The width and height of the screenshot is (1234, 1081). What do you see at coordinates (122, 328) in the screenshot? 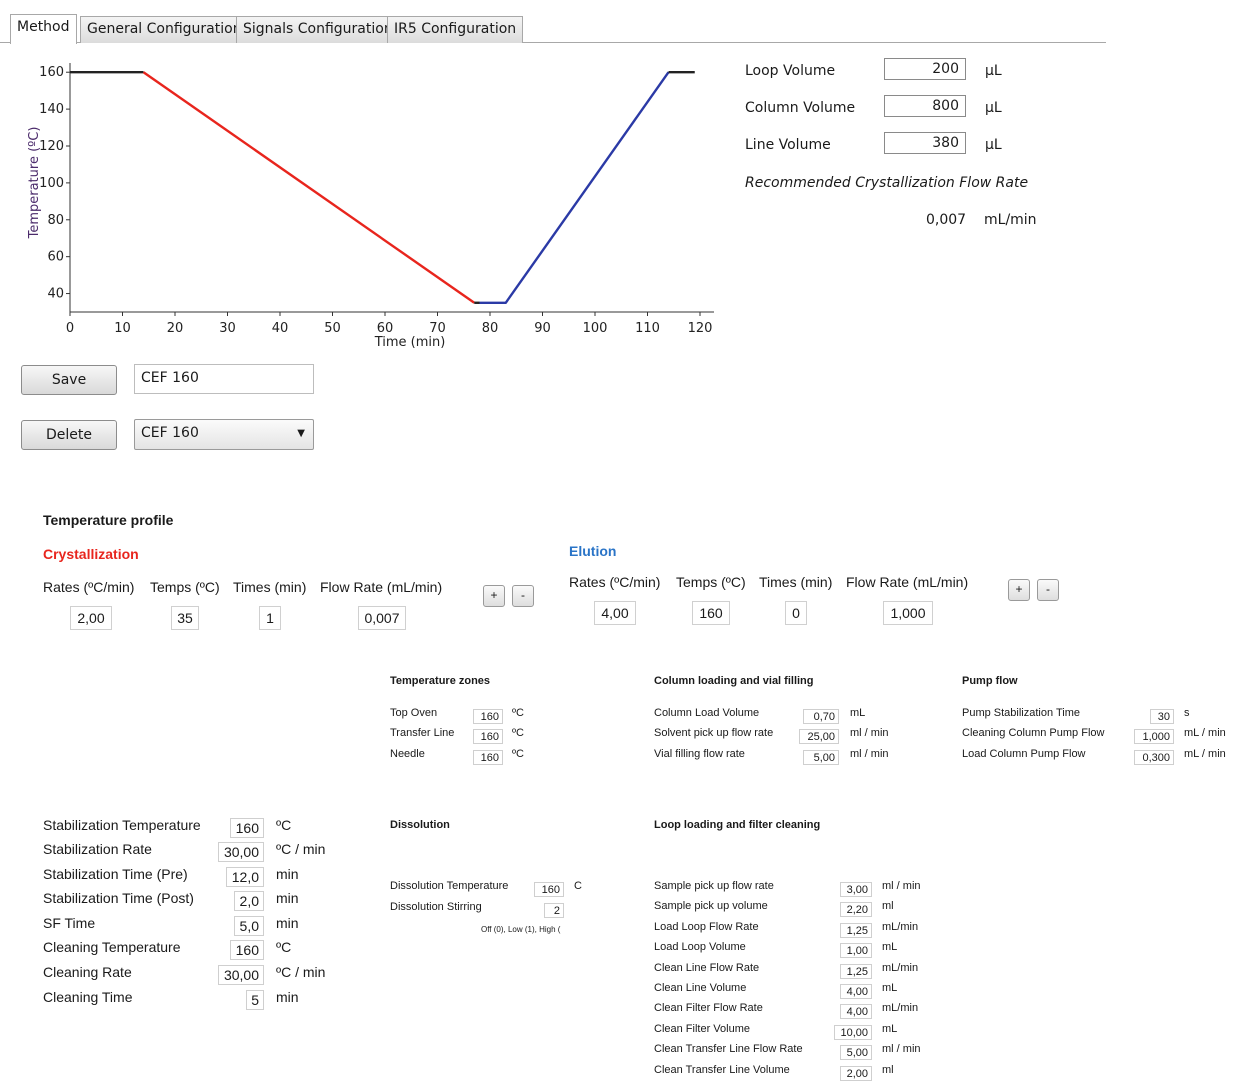
I see `x-tick-label: 10` at bounding box center [122, 328].